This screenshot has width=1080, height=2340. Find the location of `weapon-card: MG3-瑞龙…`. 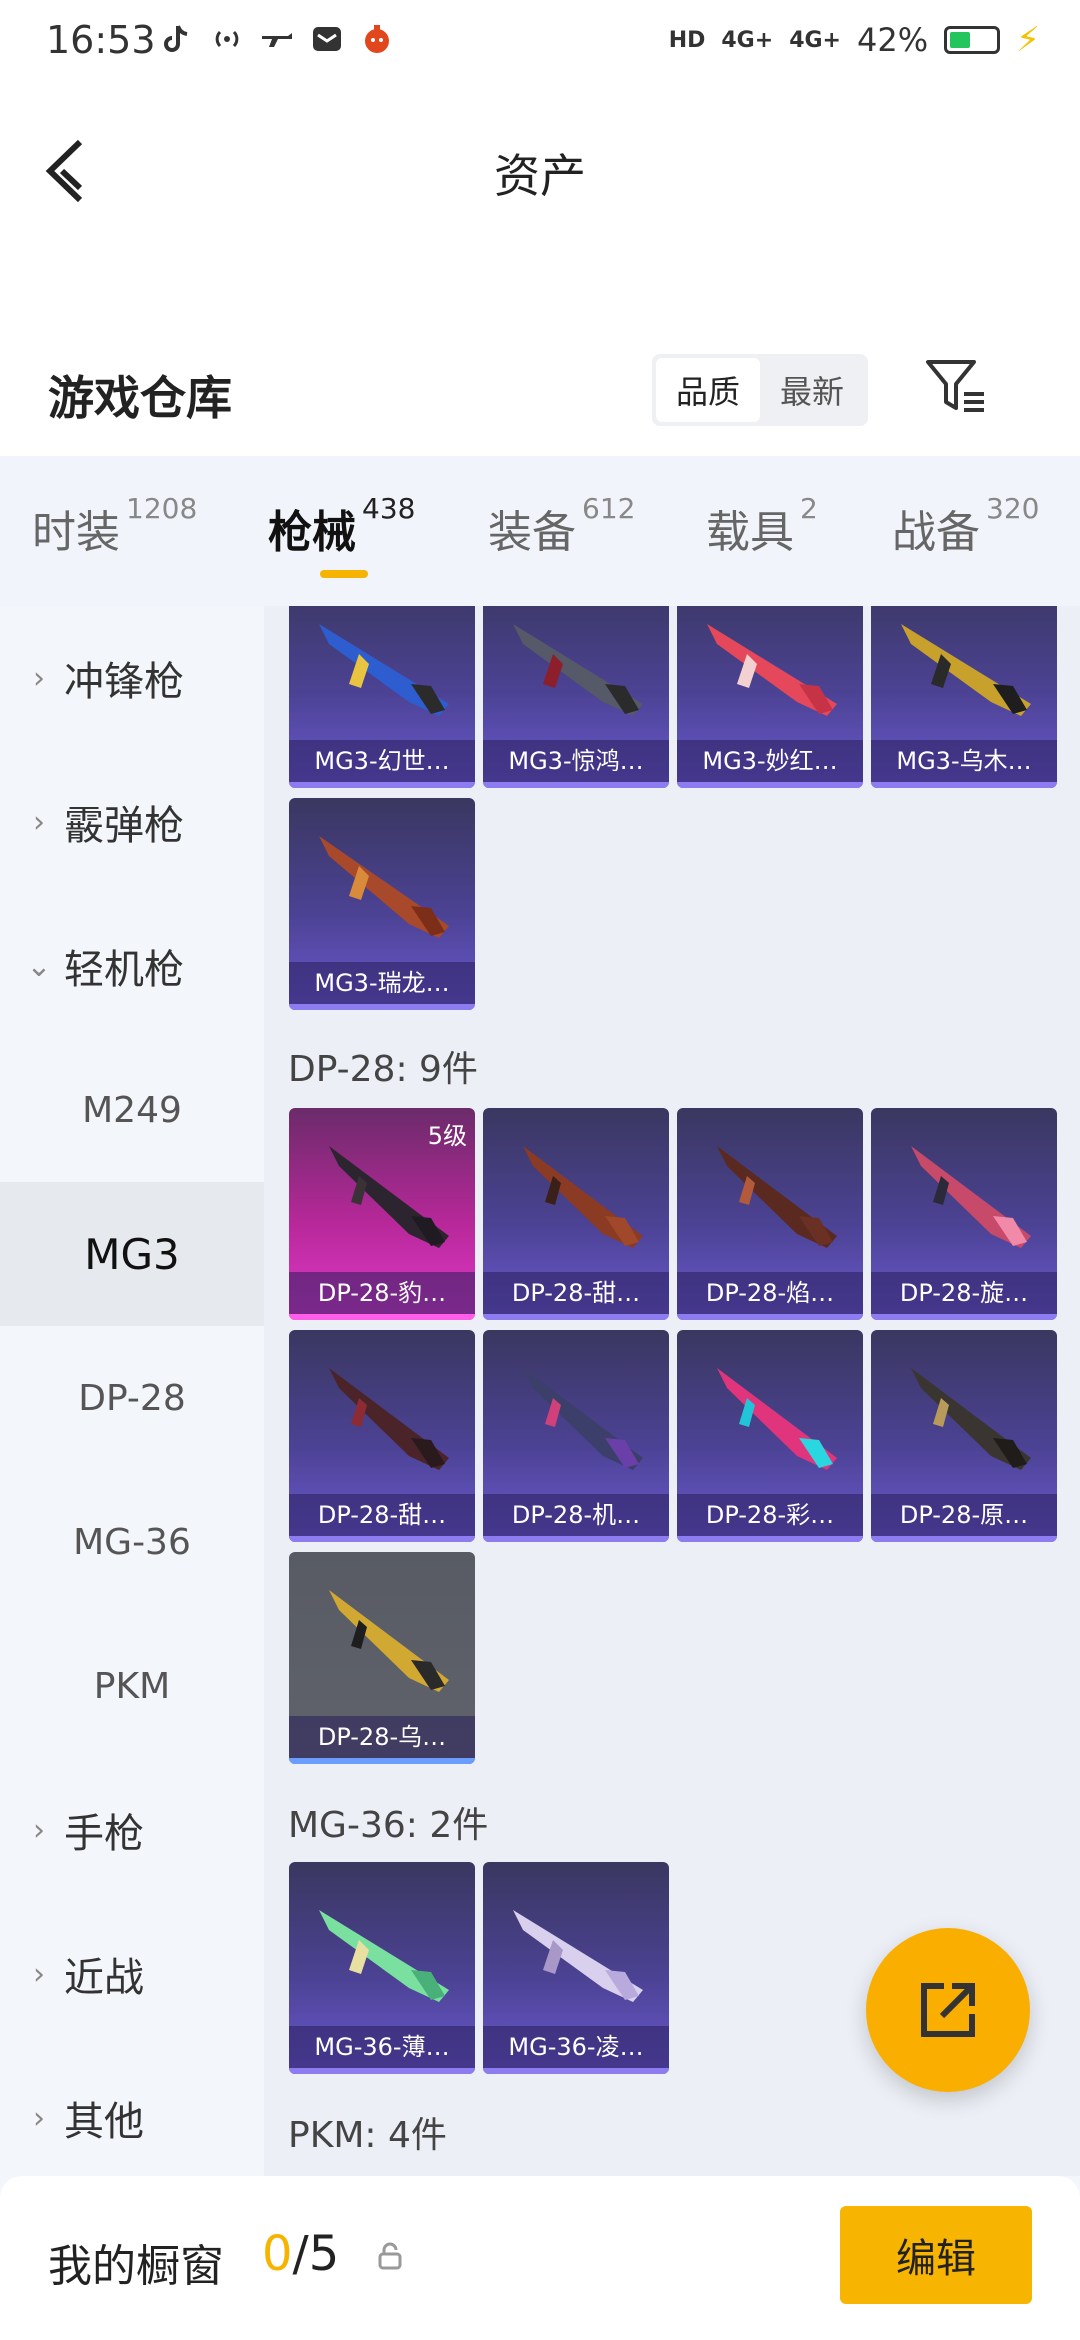

weapon-card: MG3-瑞龙… is located at coordinates (382, 904).